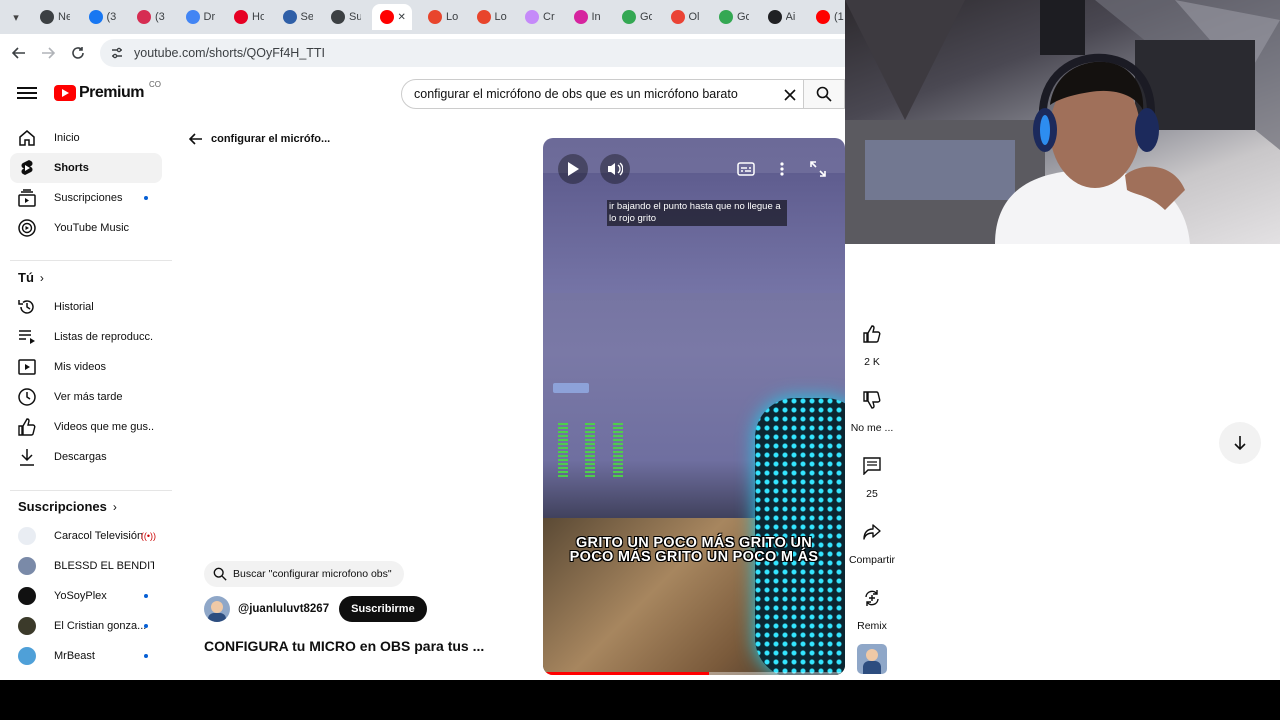  I want to click on browser-tab: Ol, so click(686, 17).